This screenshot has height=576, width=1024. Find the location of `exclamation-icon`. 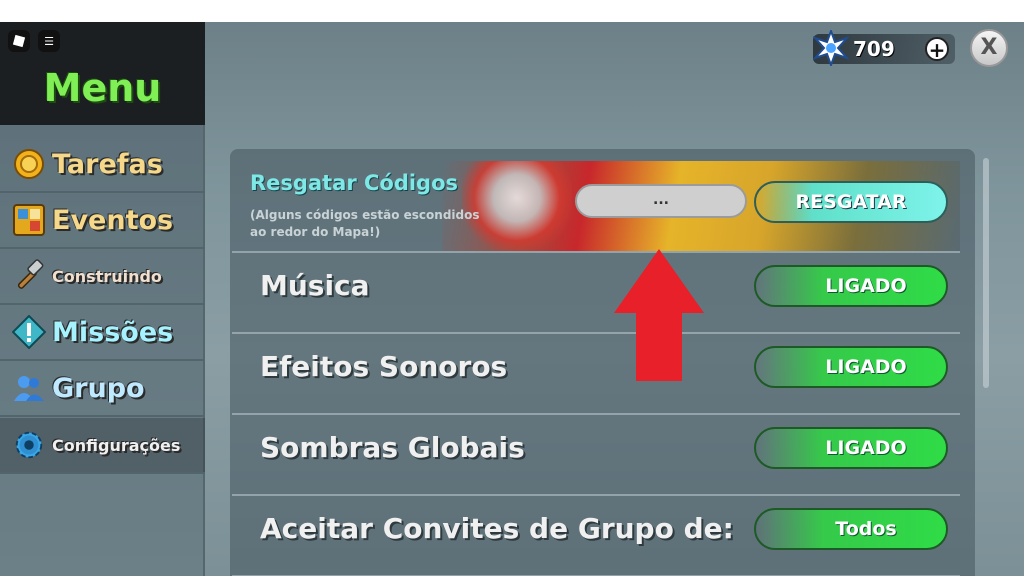

exclamation-icon is located at coordinates (29, 332).